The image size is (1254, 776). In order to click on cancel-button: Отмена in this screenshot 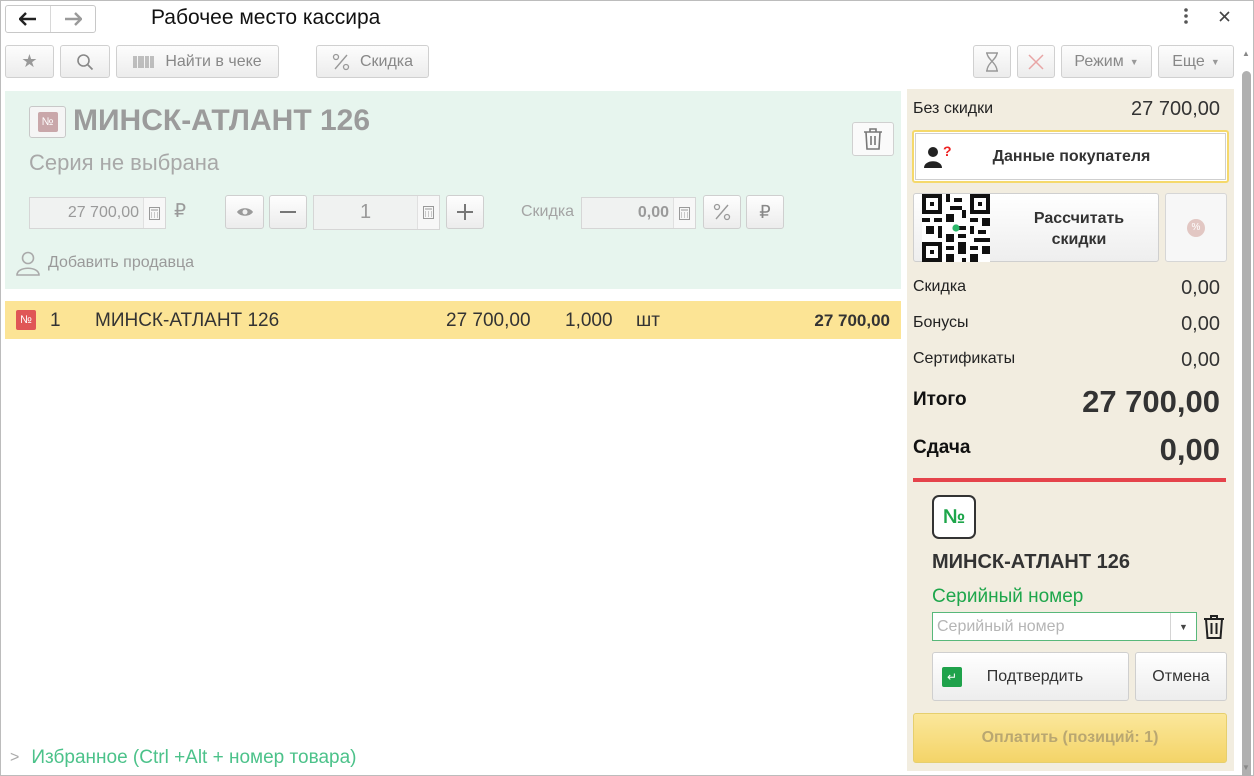, I will do `click(1181, 676)`.